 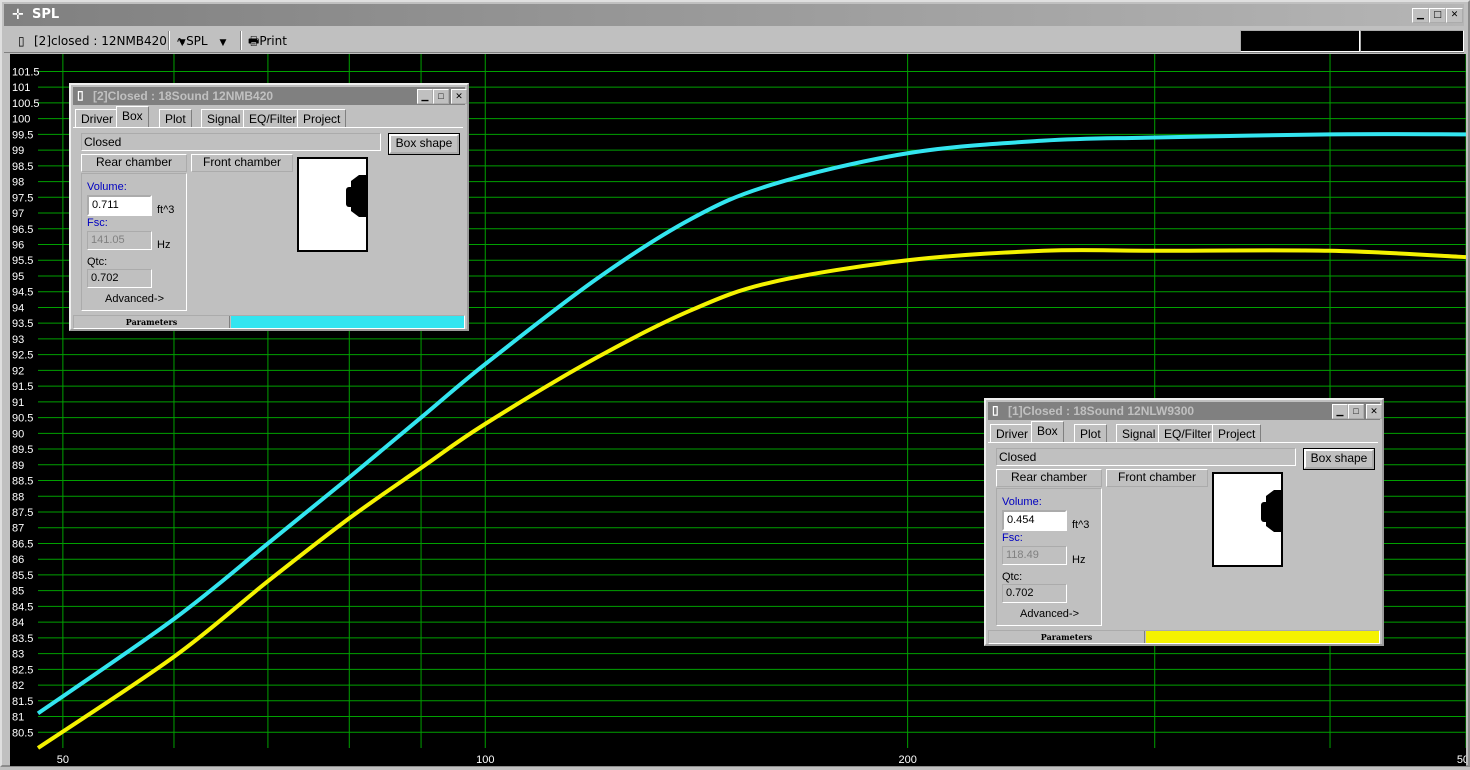 What do you see at coordinates (485, 760) in the screenshot?
I see `x-tick-label: 100` at bounding box center [485, 760].